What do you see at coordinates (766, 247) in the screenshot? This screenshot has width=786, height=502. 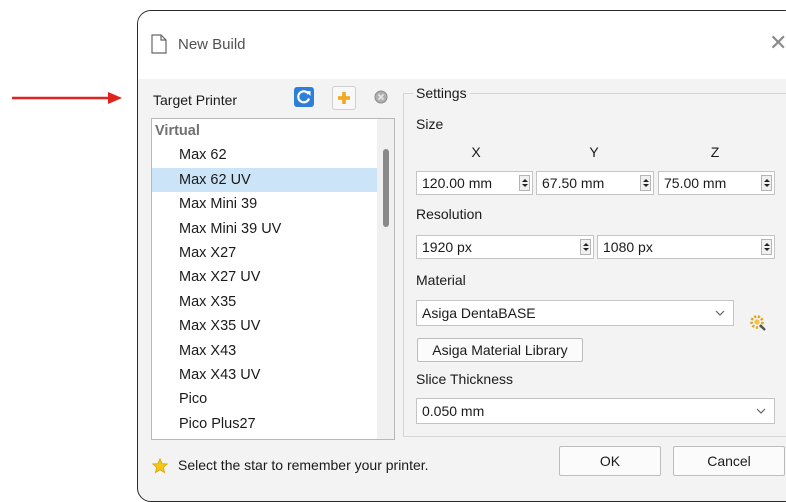 I see `resolution-height-spin-buttons` at bounding box center [766, 247].